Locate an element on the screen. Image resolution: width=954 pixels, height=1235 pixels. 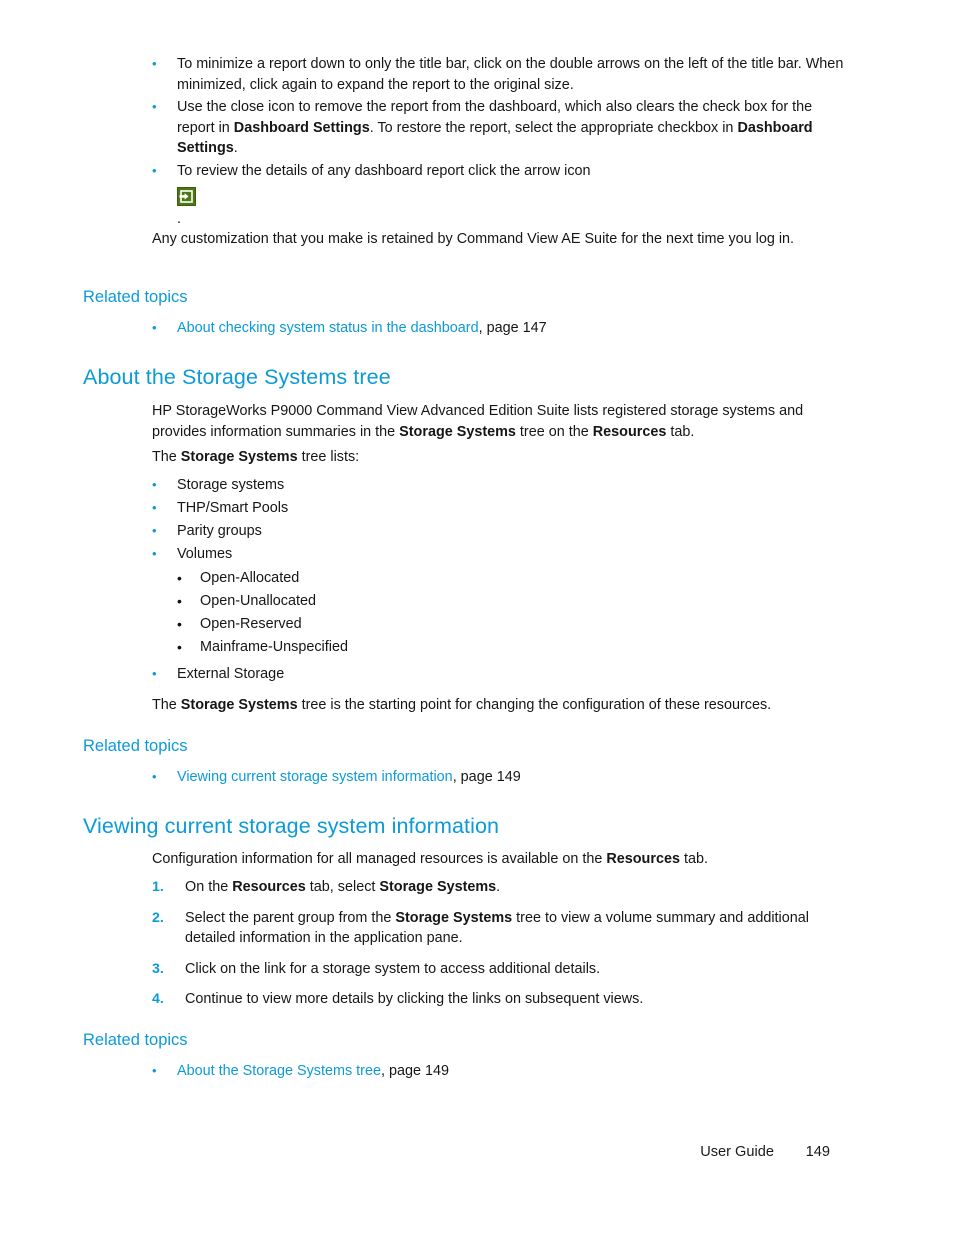
icon-wrapper is located at coordinates (514, 196).